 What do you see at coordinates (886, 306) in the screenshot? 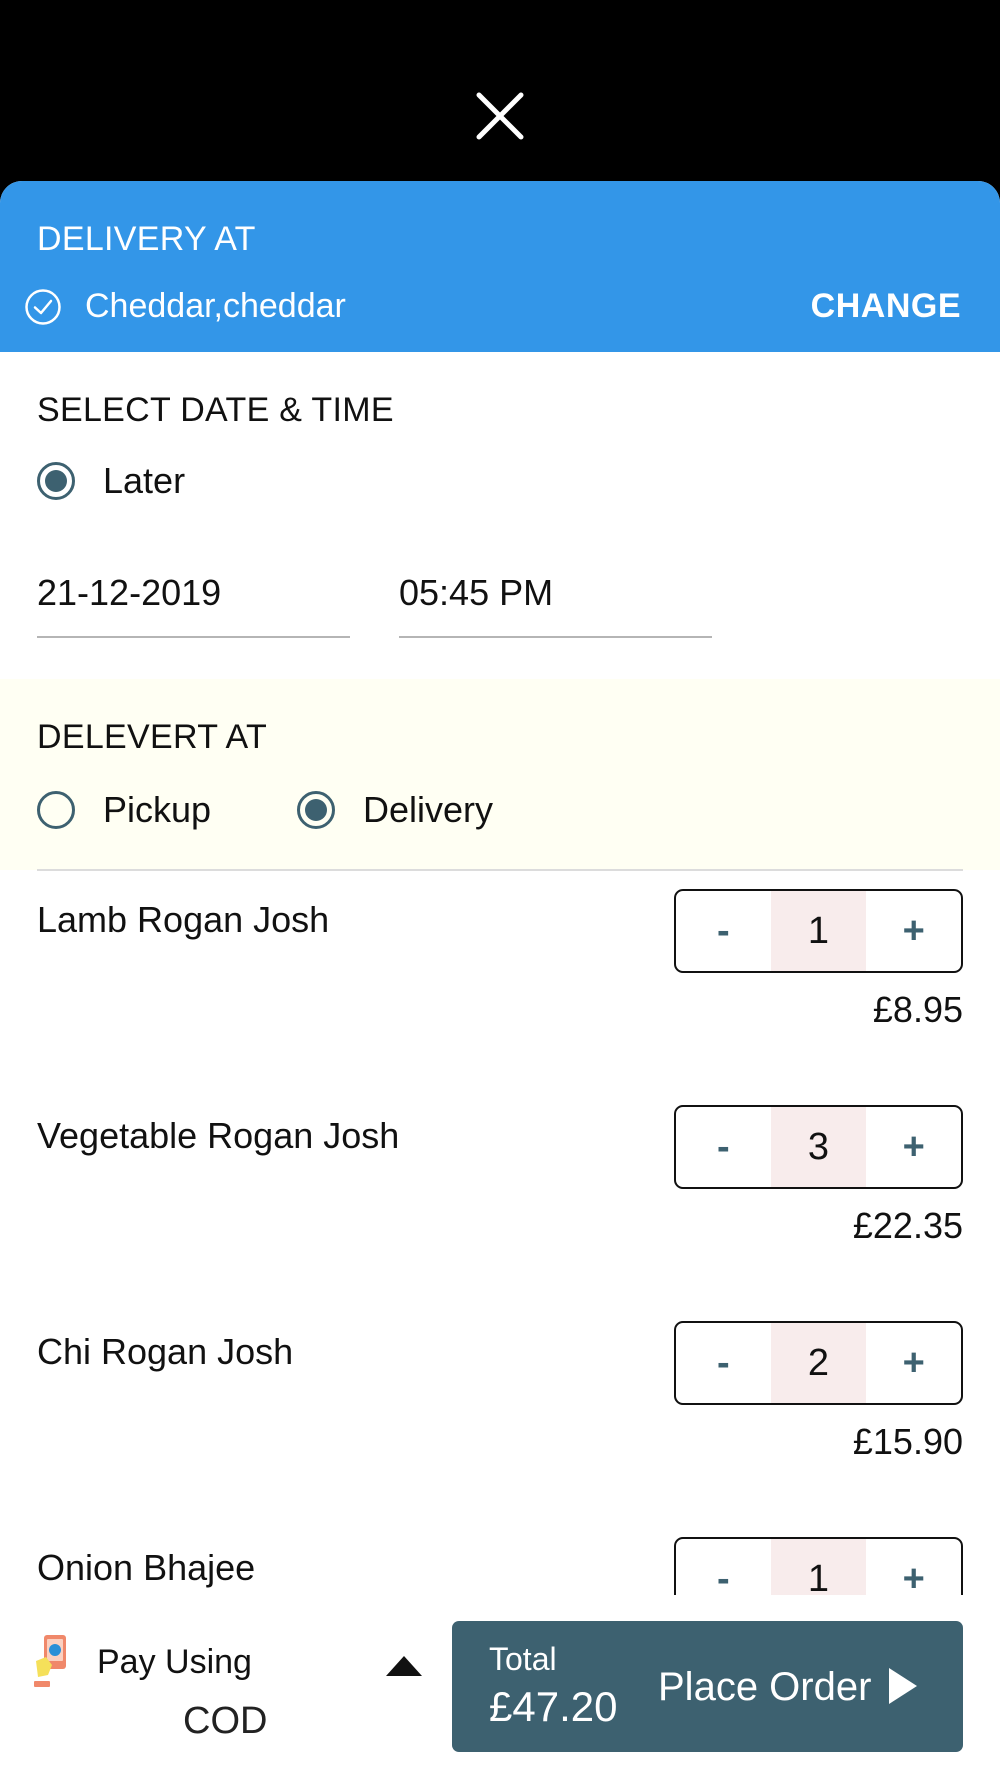
I see `change-address-button: CHANGE` at bounding box center [886, 306].